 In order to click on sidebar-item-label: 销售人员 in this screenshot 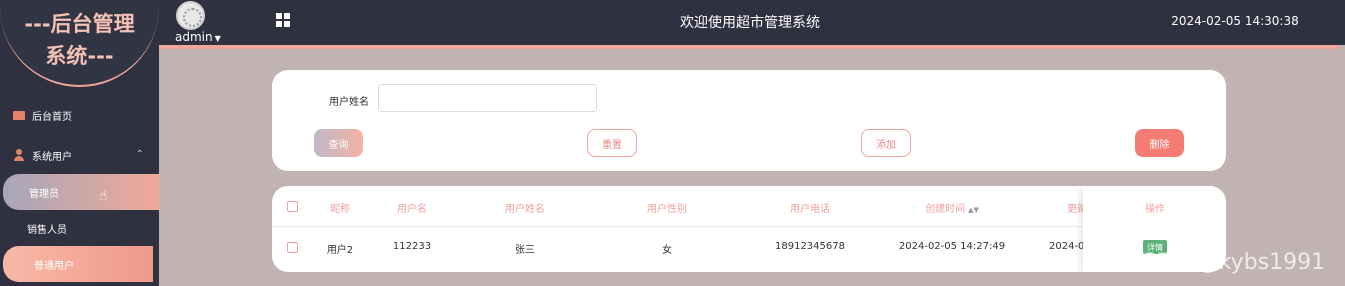, I will do `click(47, 230)`.